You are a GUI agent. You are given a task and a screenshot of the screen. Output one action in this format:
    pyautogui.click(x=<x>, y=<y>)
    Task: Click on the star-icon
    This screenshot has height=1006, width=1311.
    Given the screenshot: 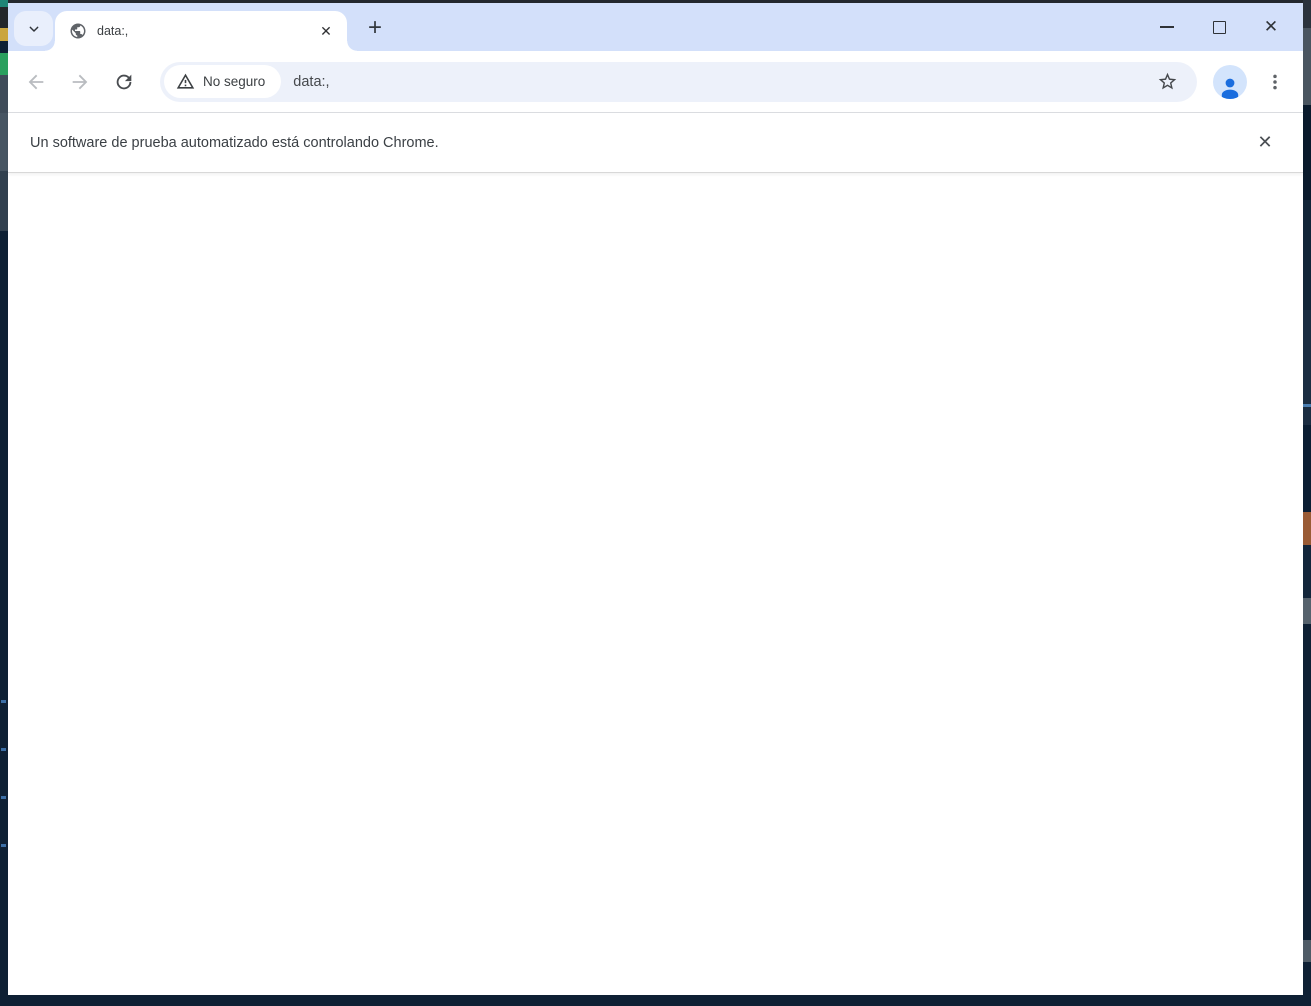 What is the action you would take?
    pyautogui.click(x=1167, y=81)
    